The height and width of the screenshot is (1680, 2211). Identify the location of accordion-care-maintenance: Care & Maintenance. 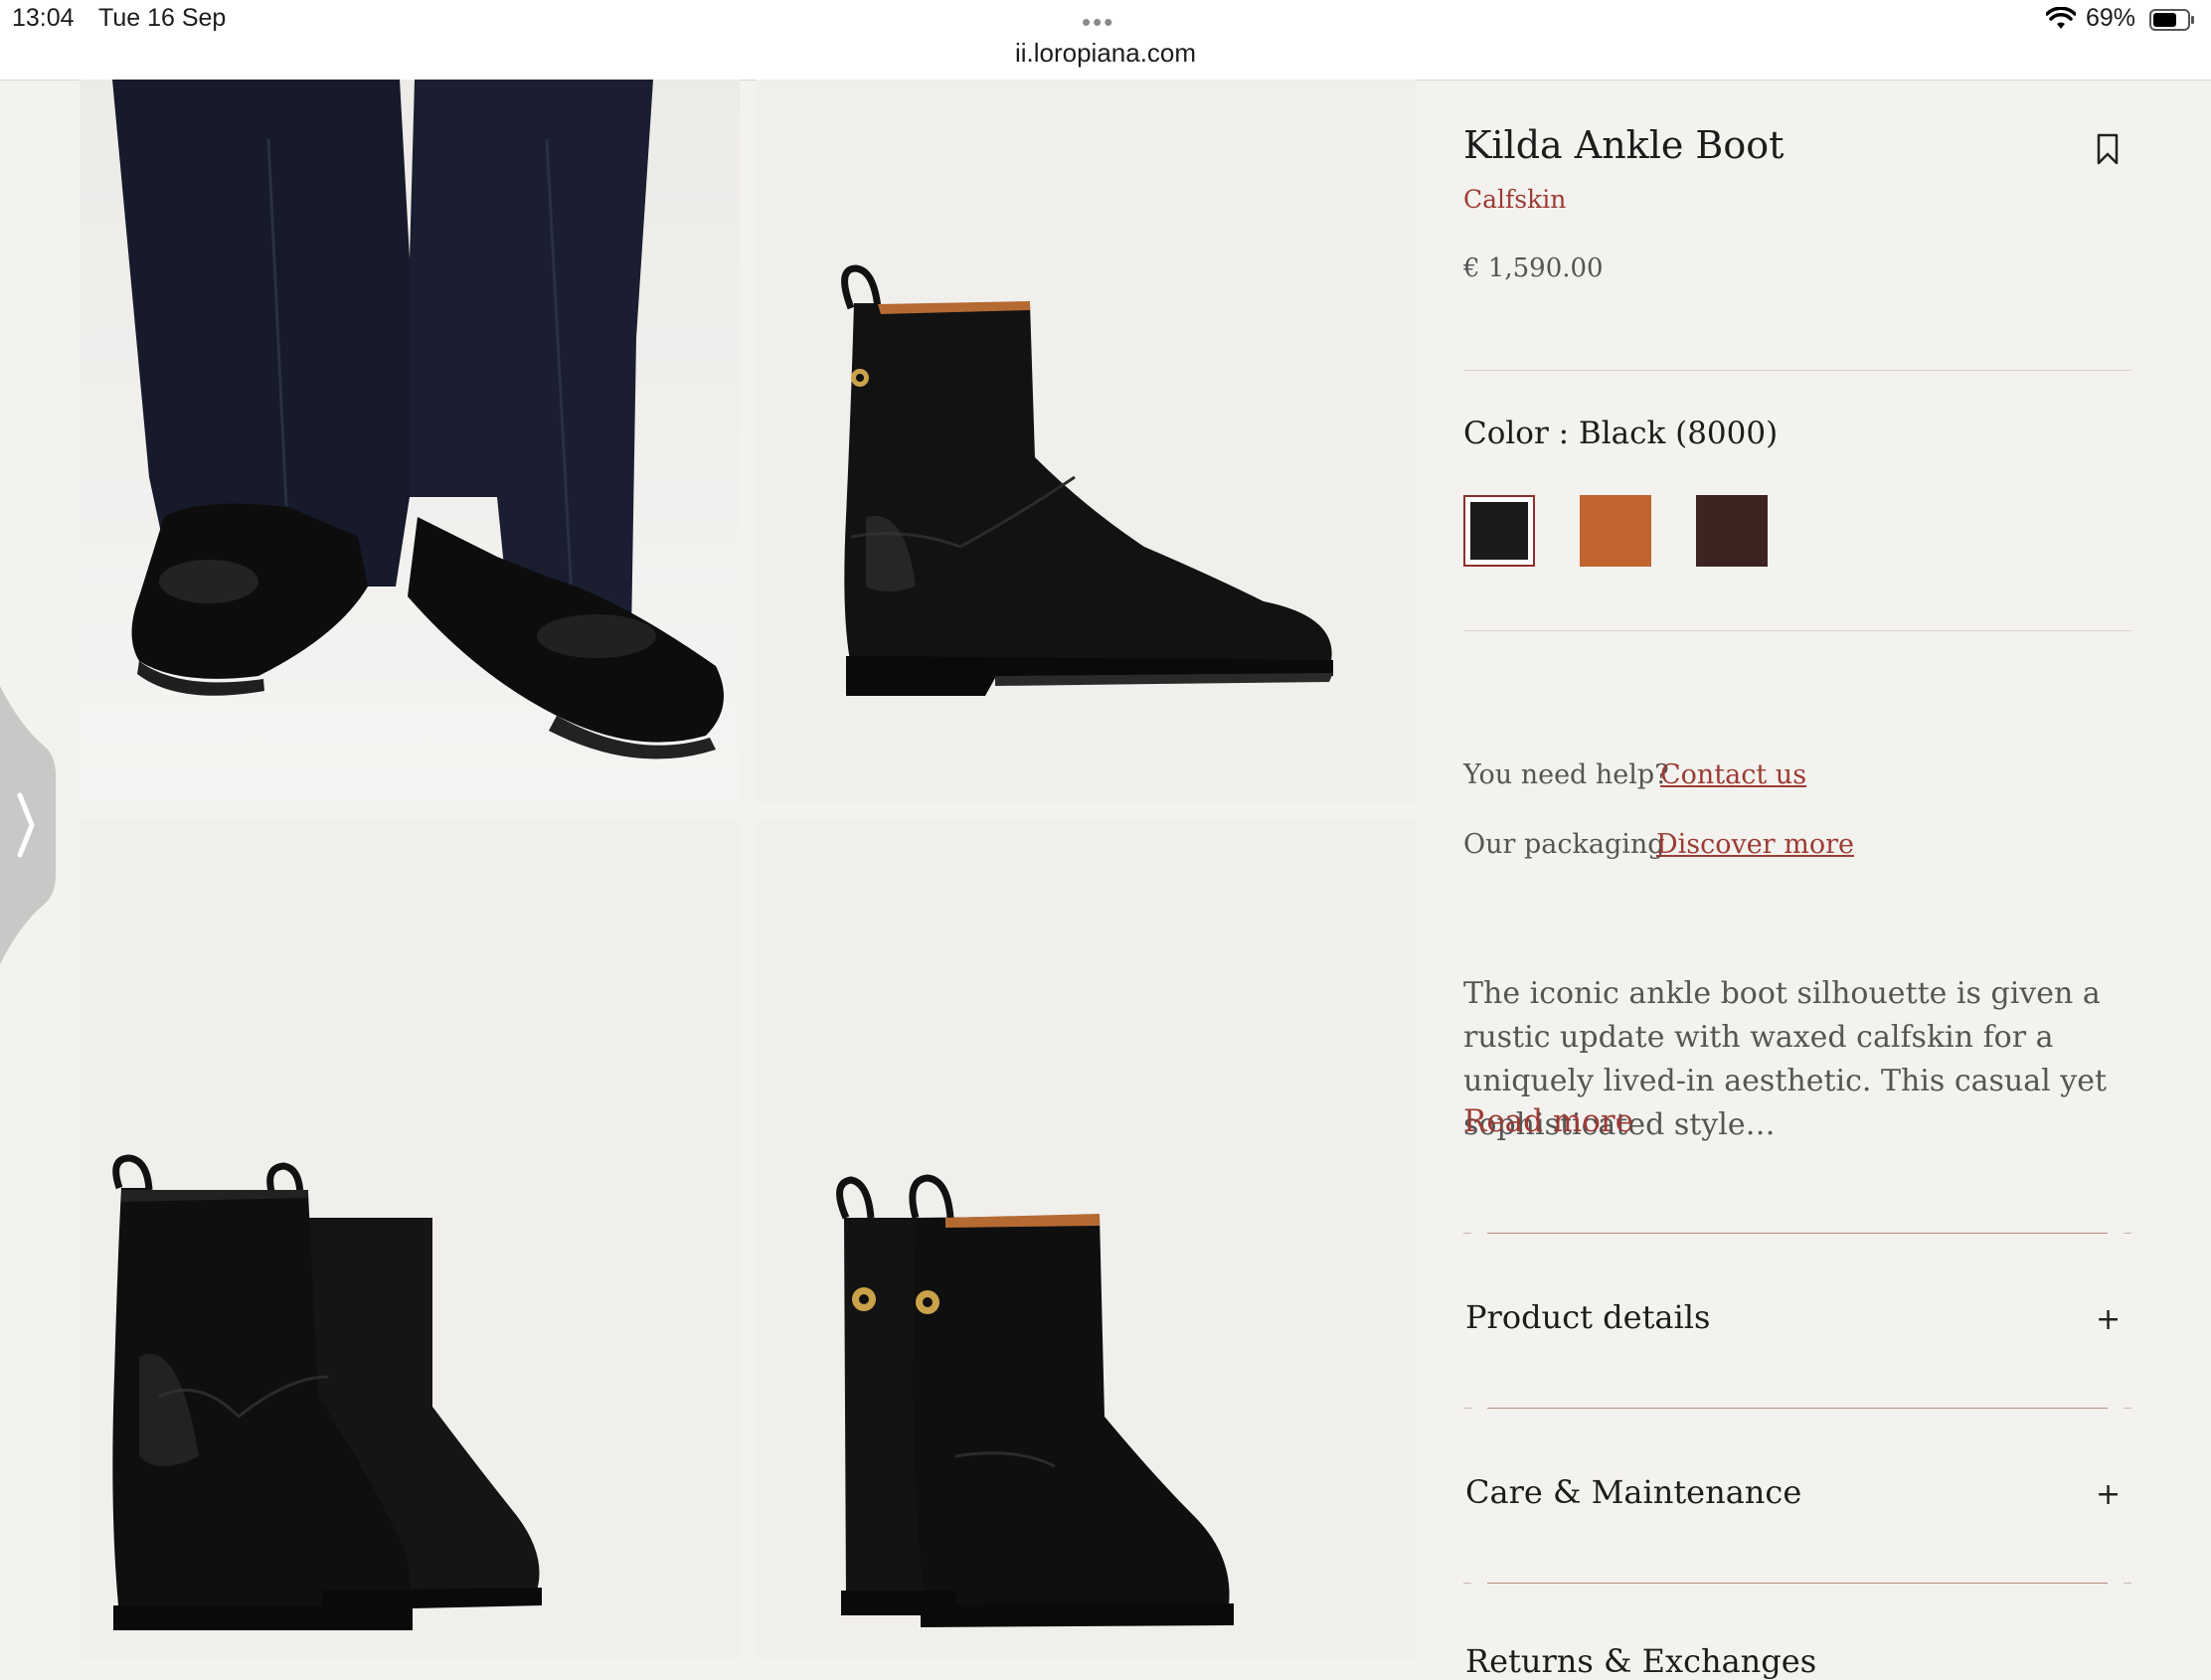
(1633, 1492).